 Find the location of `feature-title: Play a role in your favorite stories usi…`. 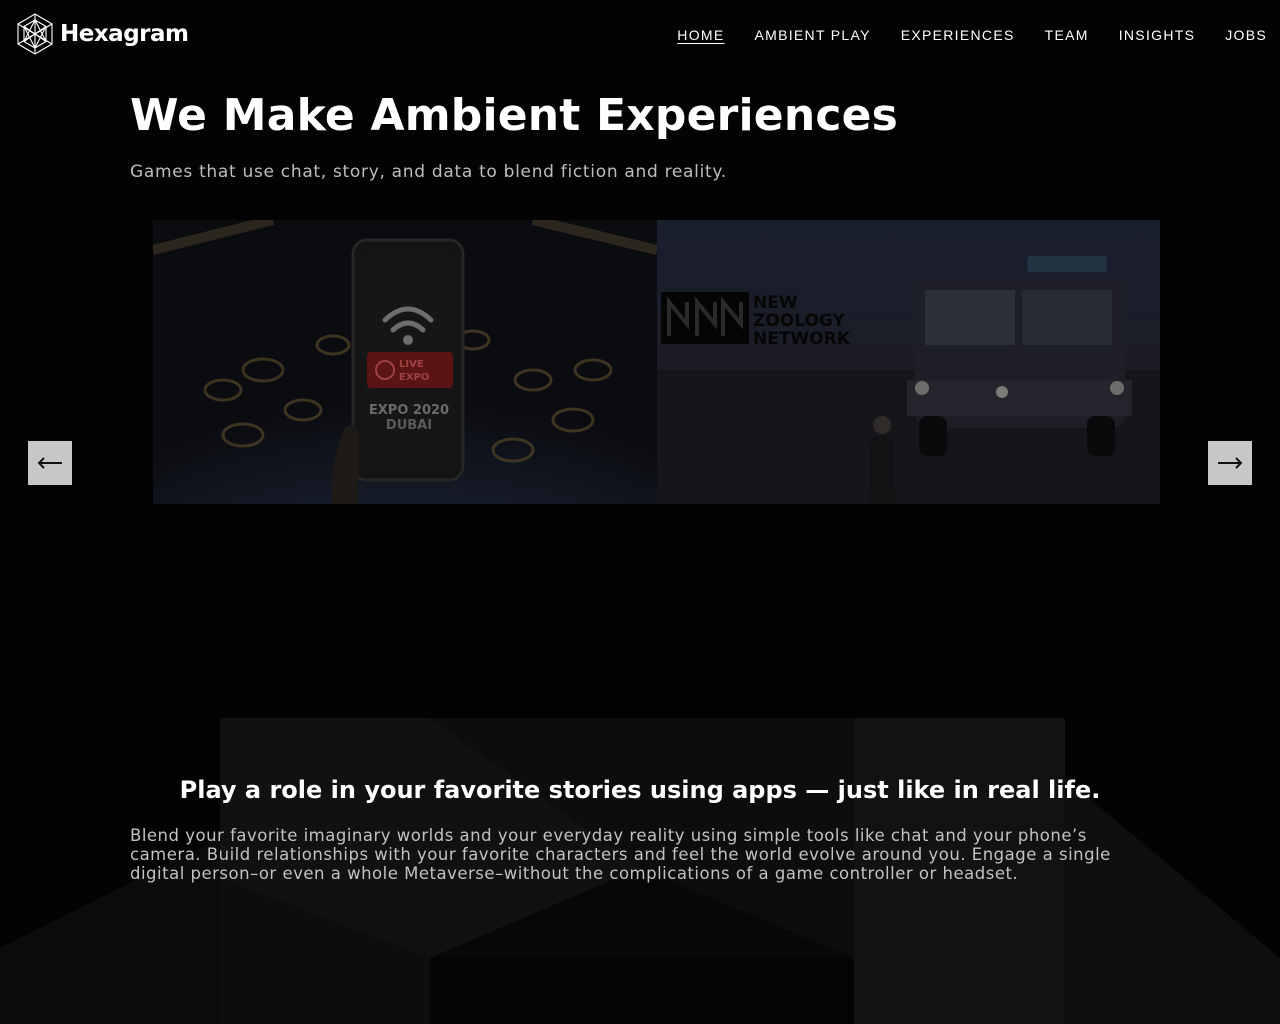

feature-title: Play a role in your favorite stories usi… is located at coordinates (640, 790).